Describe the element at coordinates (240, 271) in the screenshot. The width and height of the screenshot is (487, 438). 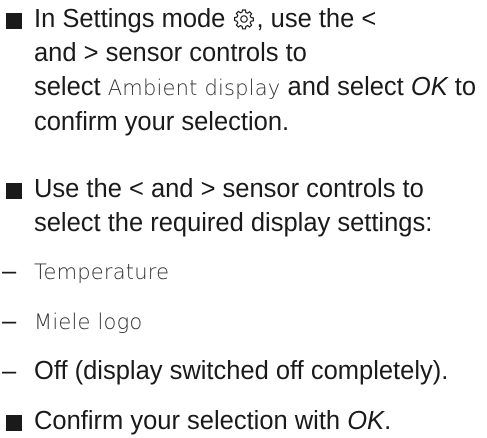
I see `option-temperature: – Temperature` at that location.